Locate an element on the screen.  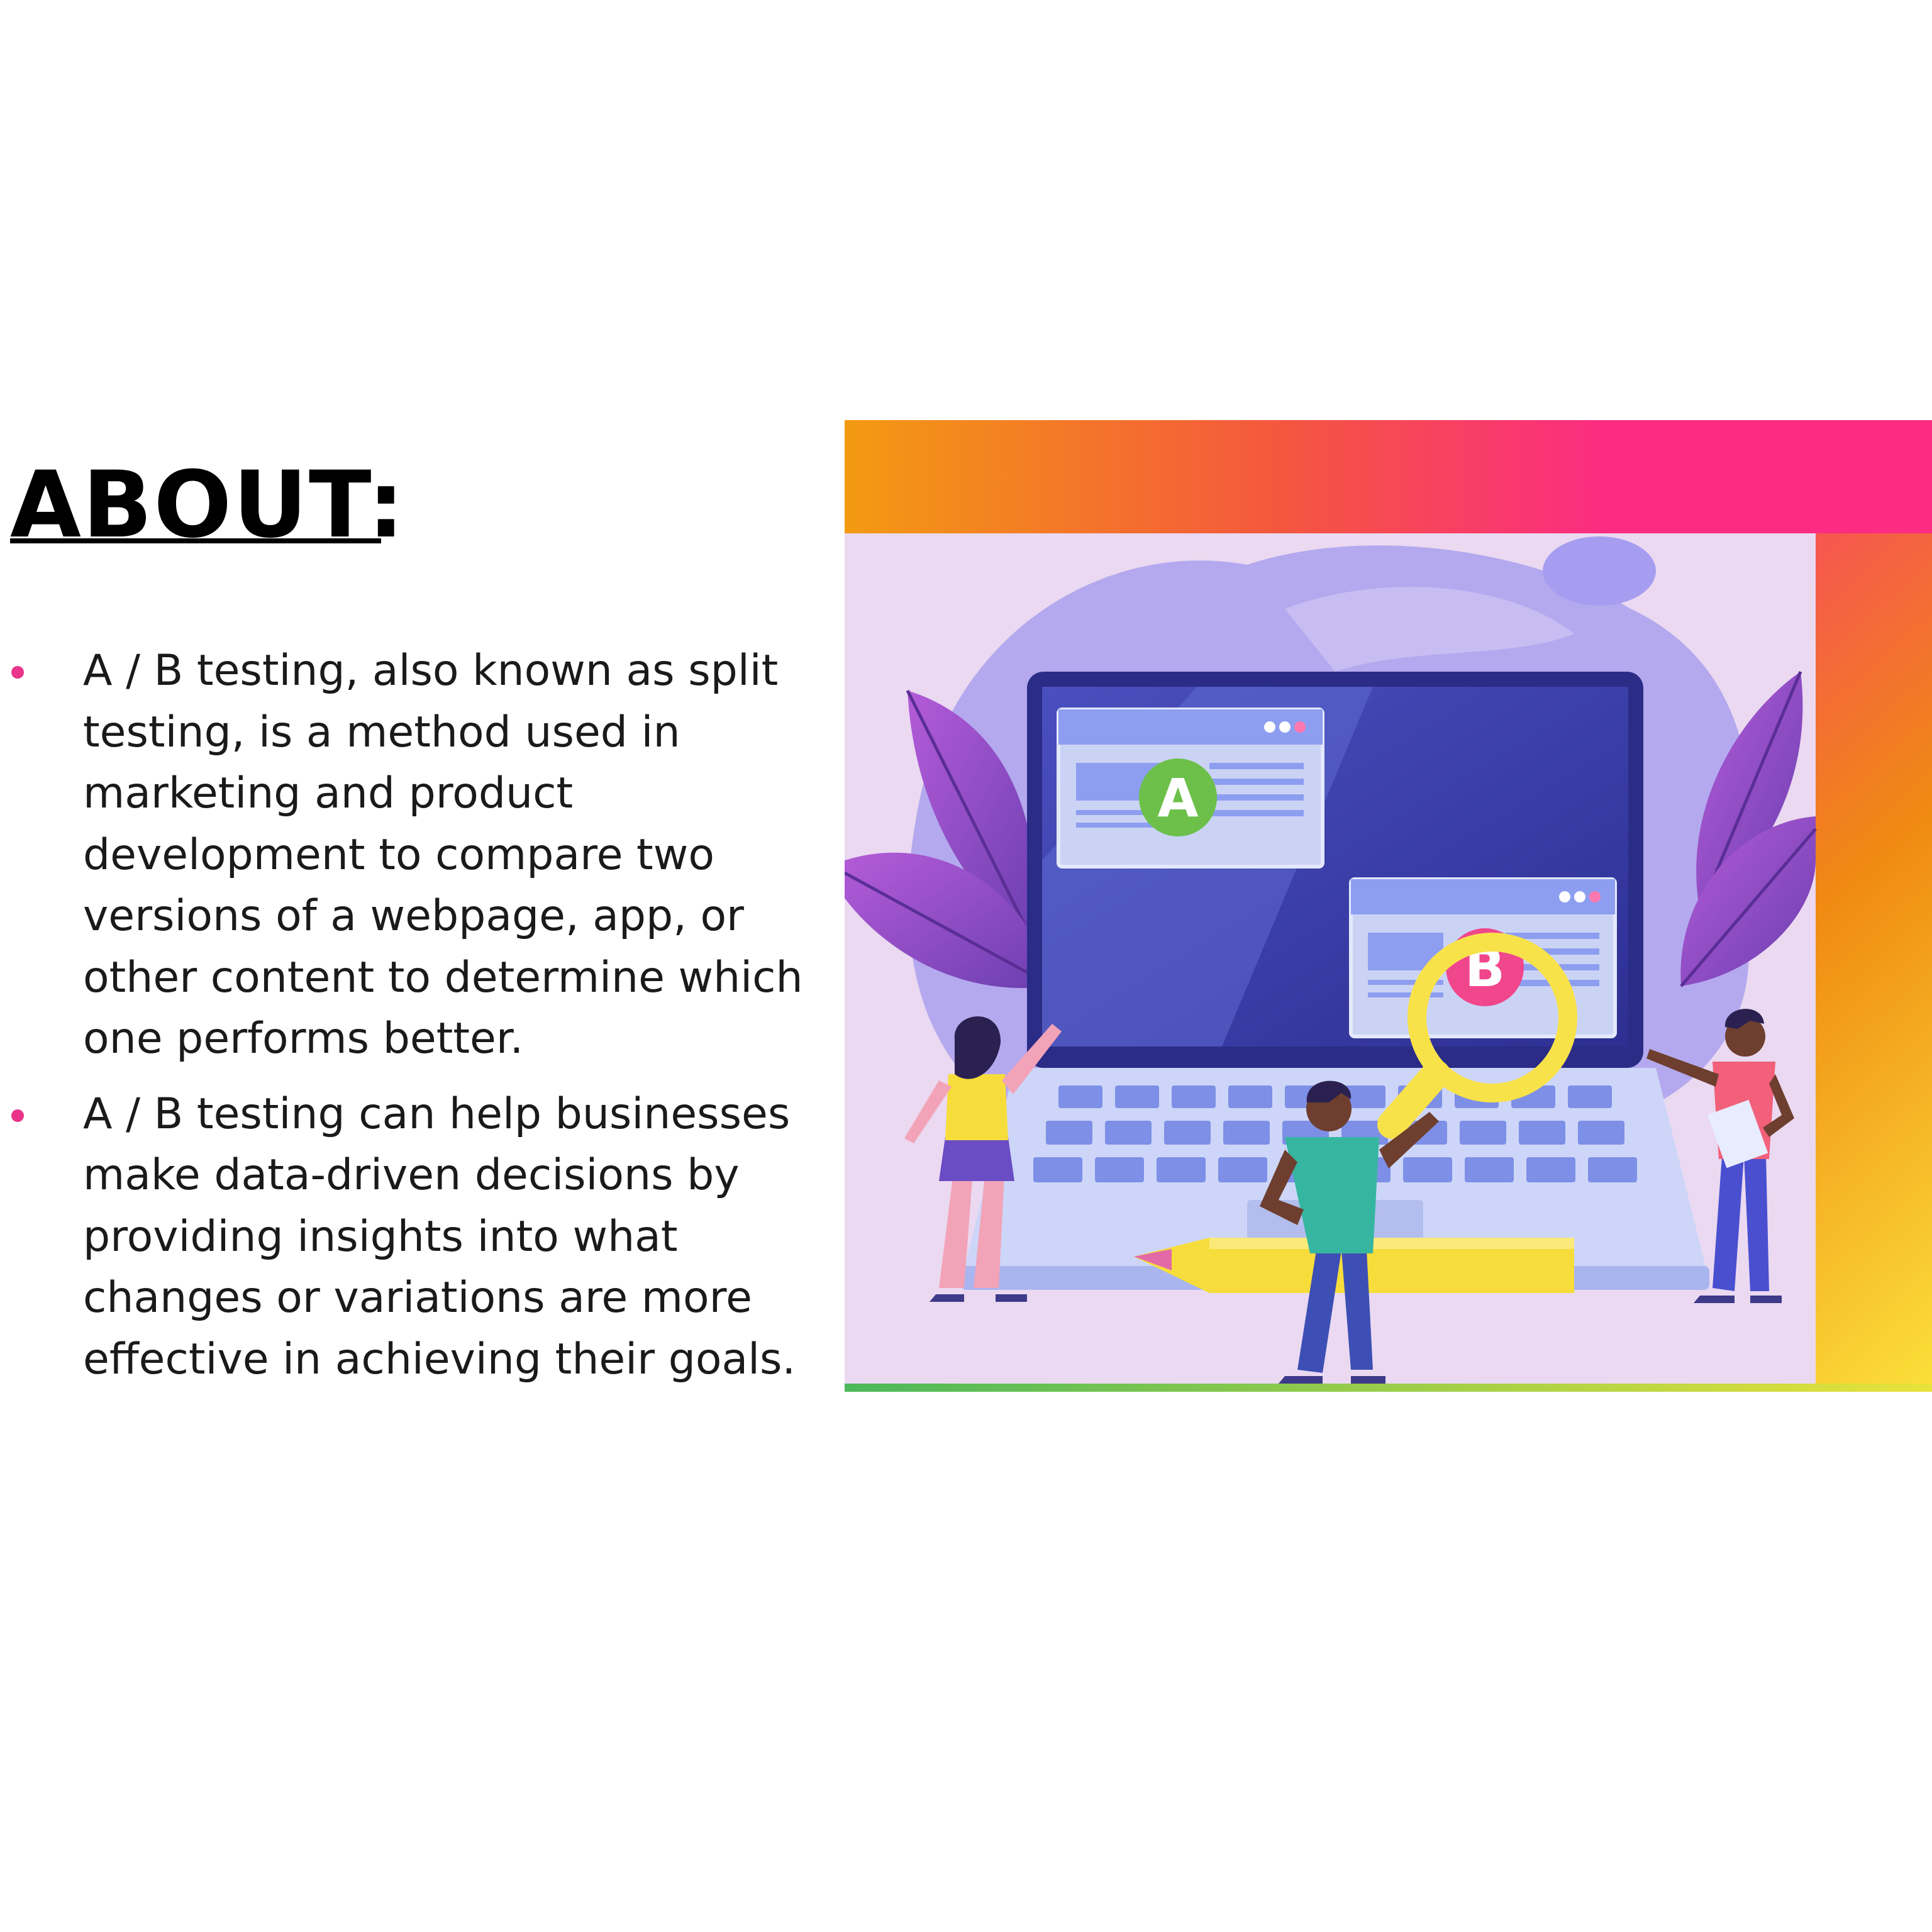
title-underline is located at coordinates (195, 540).